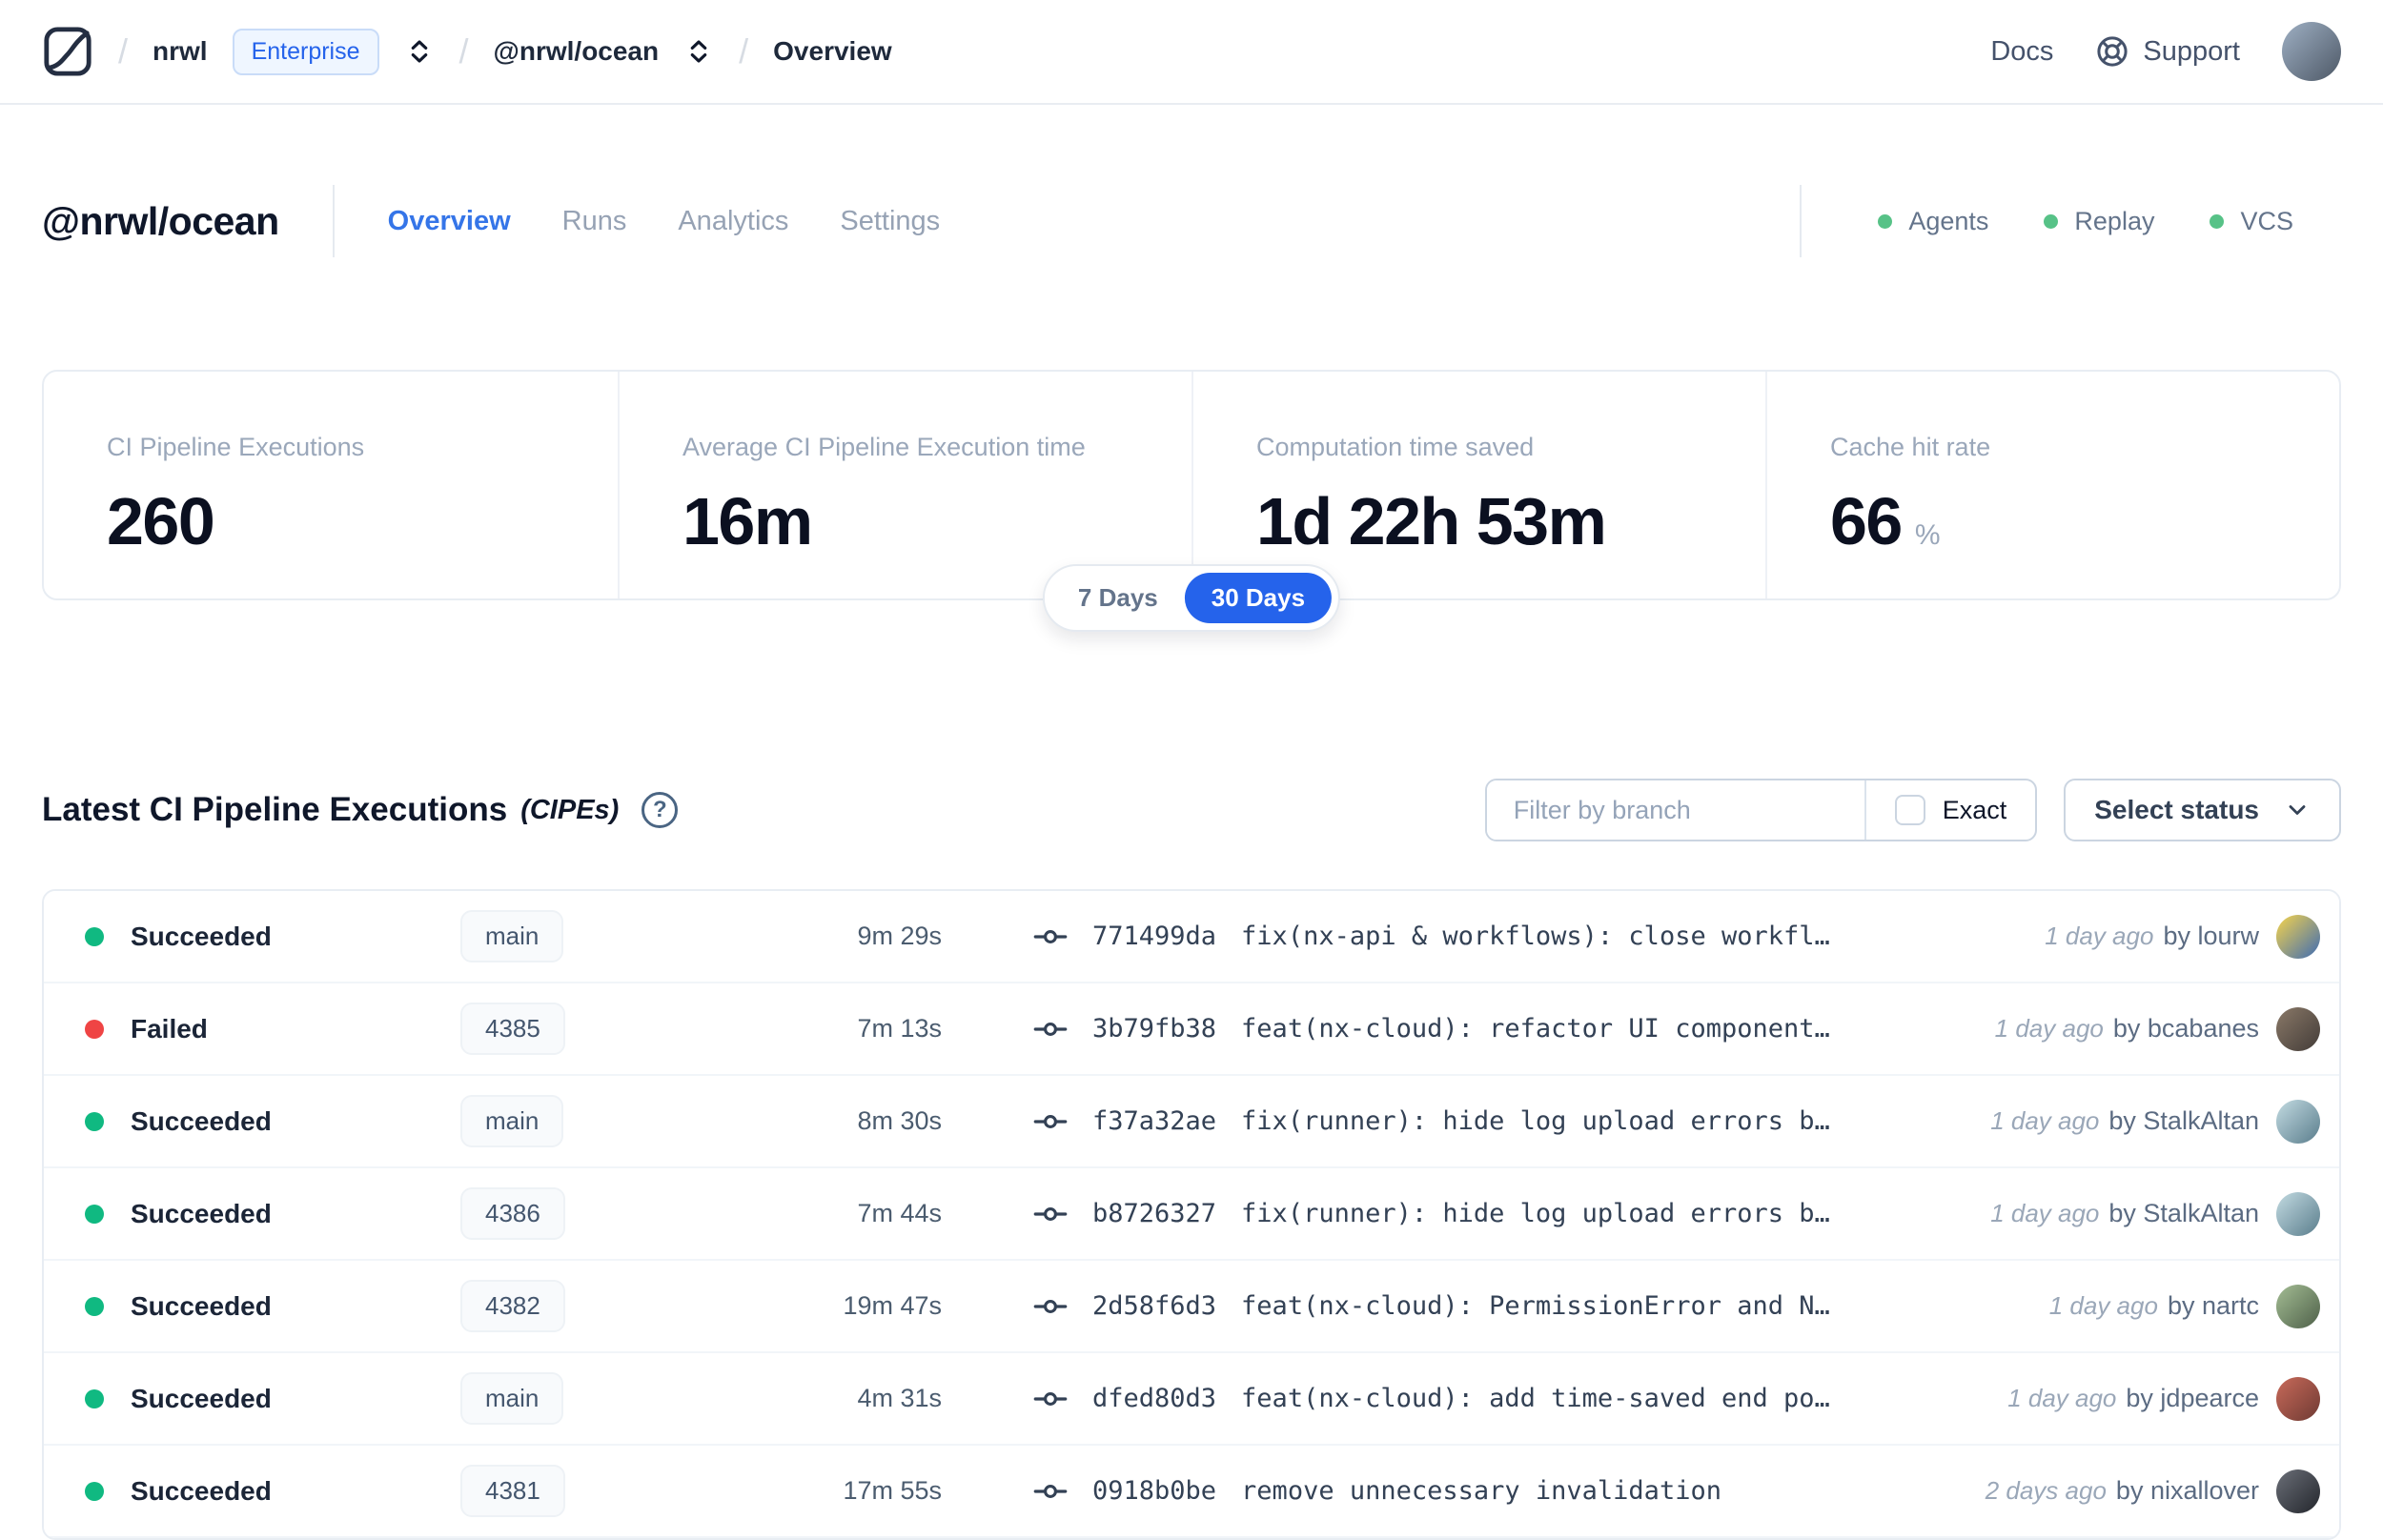 The height and width of the screenshot is (1540, 2383). What do you see at coordinates (1154, 1491) in the screenshot?
I see `commit-hash: 0918b0be` at bounding box center [1154, 1491].